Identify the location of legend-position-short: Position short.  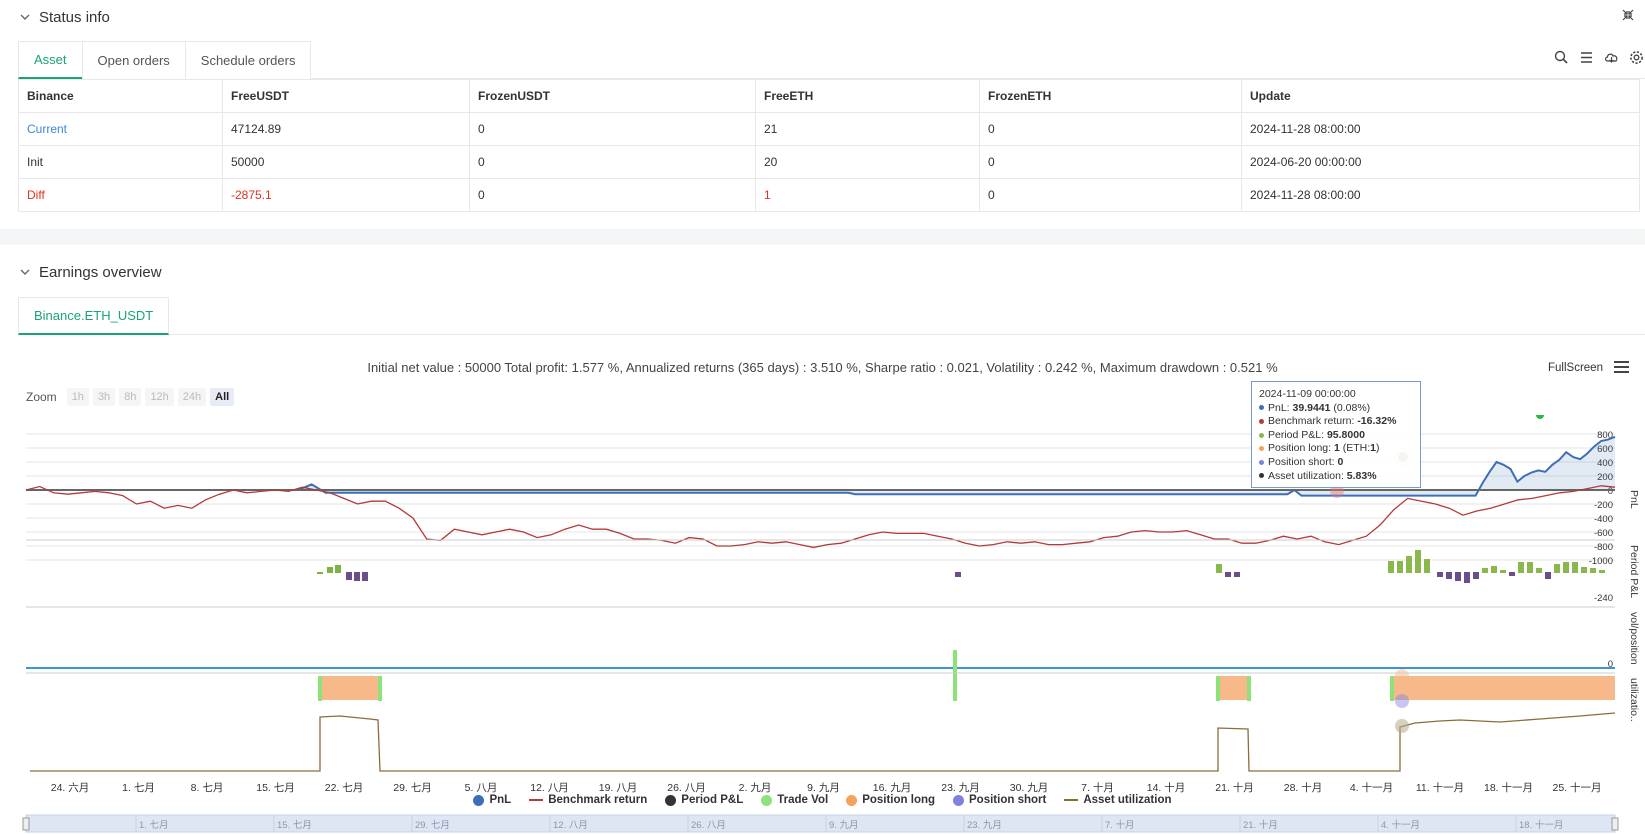
(999, 800).